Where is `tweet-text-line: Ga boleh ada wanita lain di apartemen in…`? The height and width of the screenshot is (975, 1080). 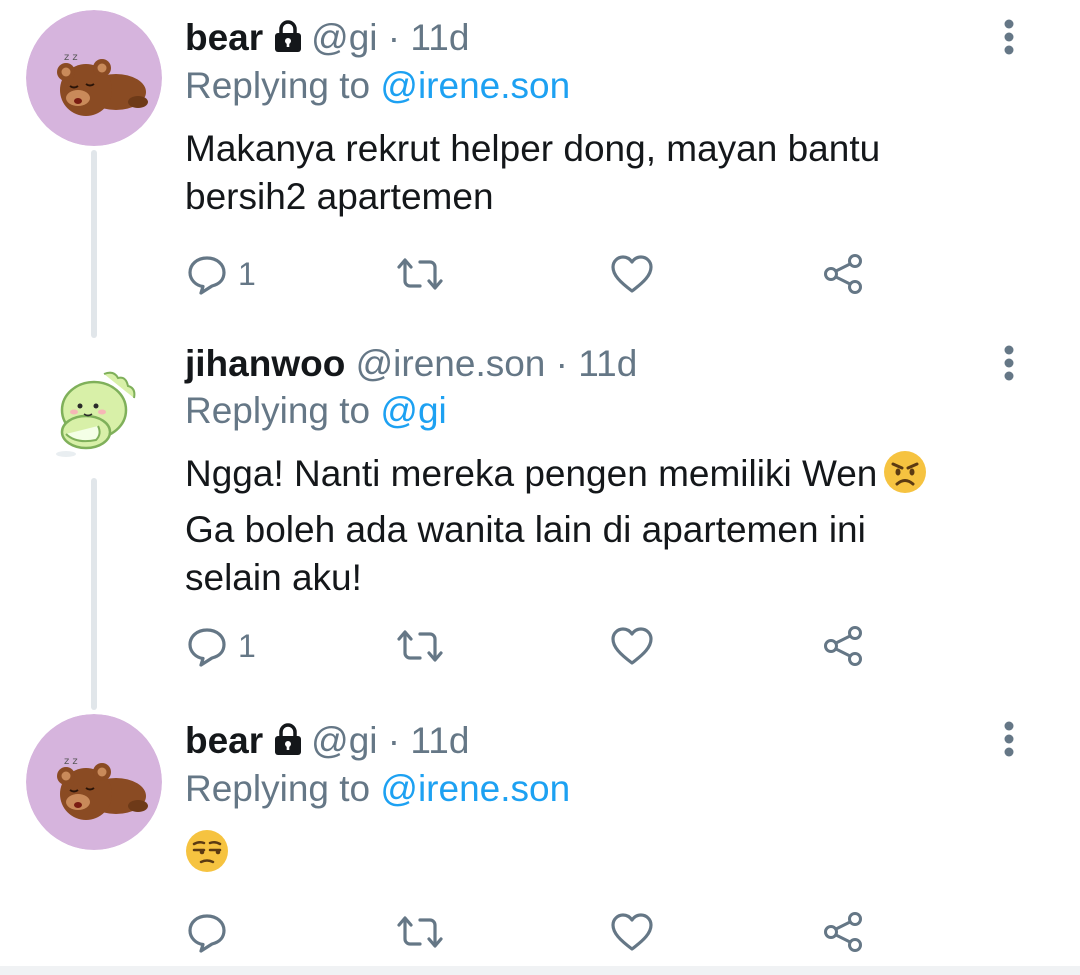 tweet-text-line: Ga boleh ada wanita lain di apartemen in… is located at coordinates (525, 529).